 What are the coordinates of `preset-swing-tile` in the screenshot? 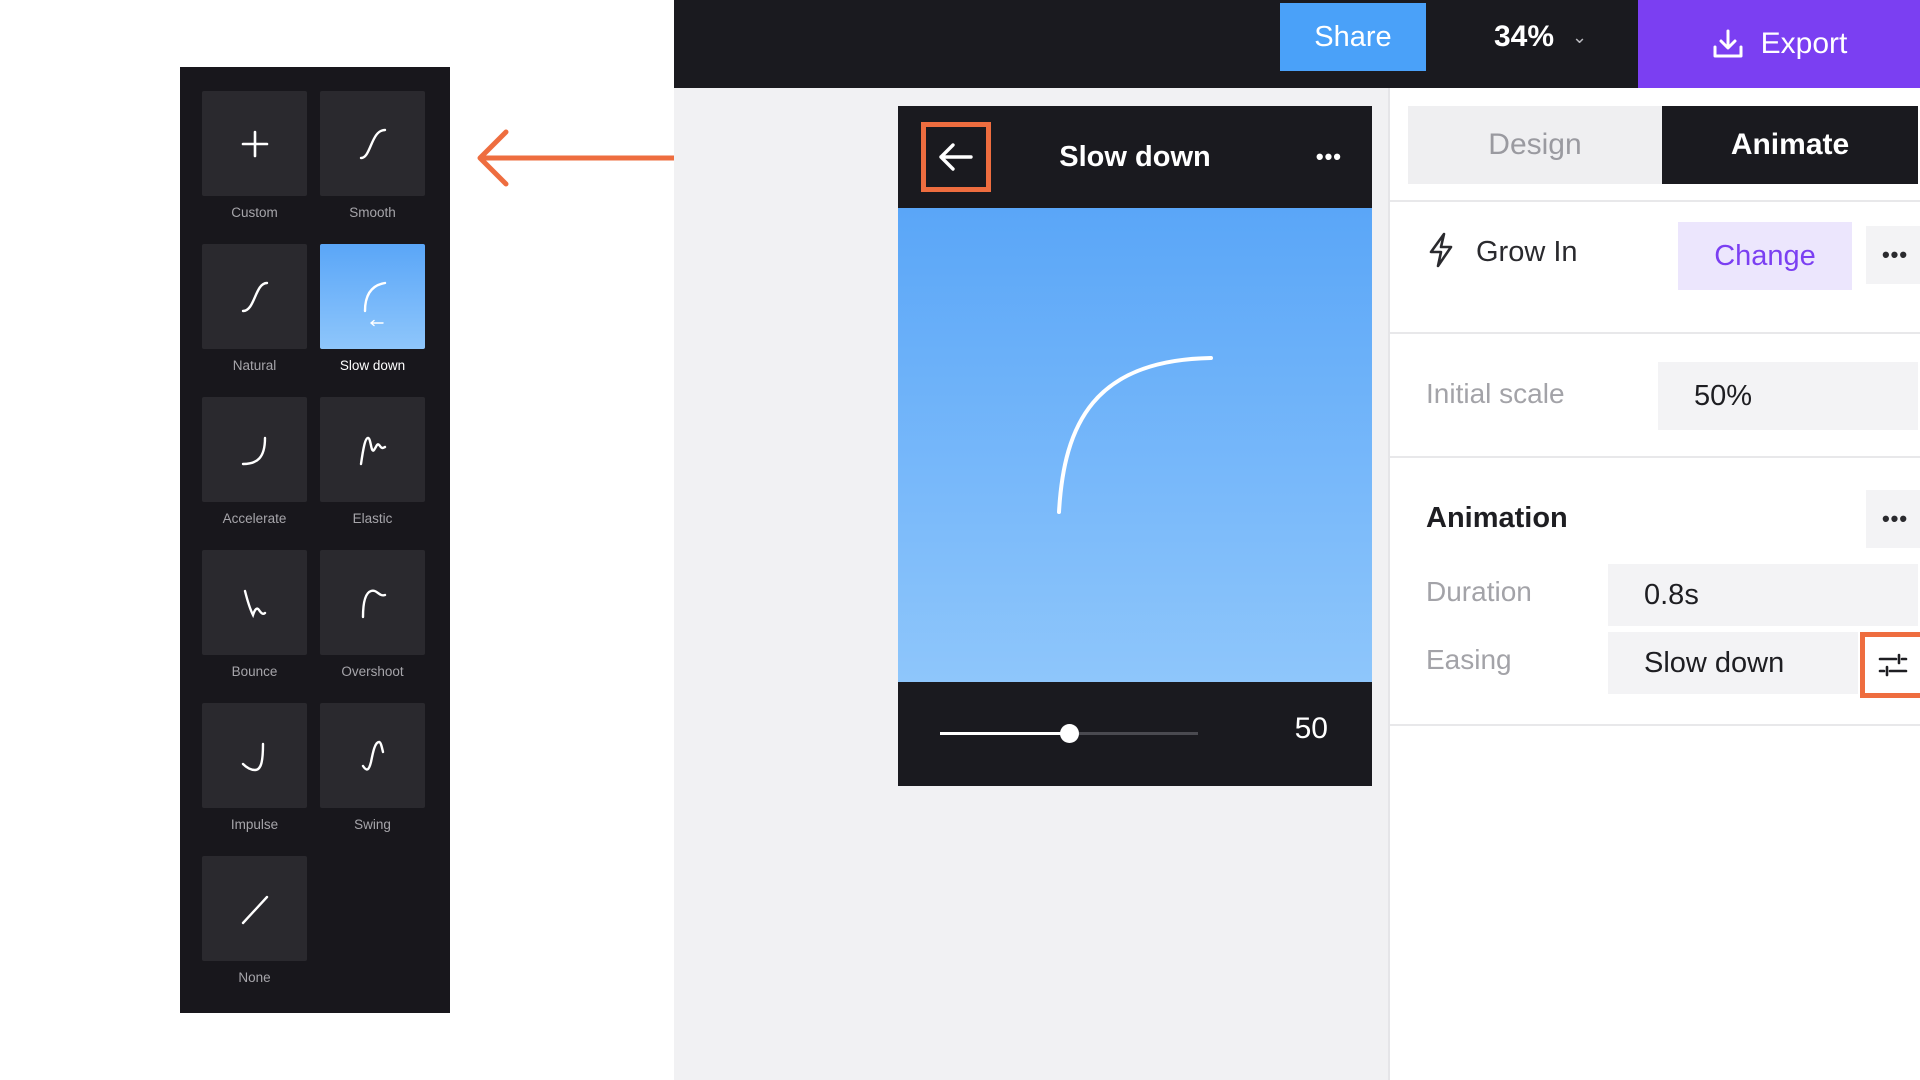 It's located at (372, 755).